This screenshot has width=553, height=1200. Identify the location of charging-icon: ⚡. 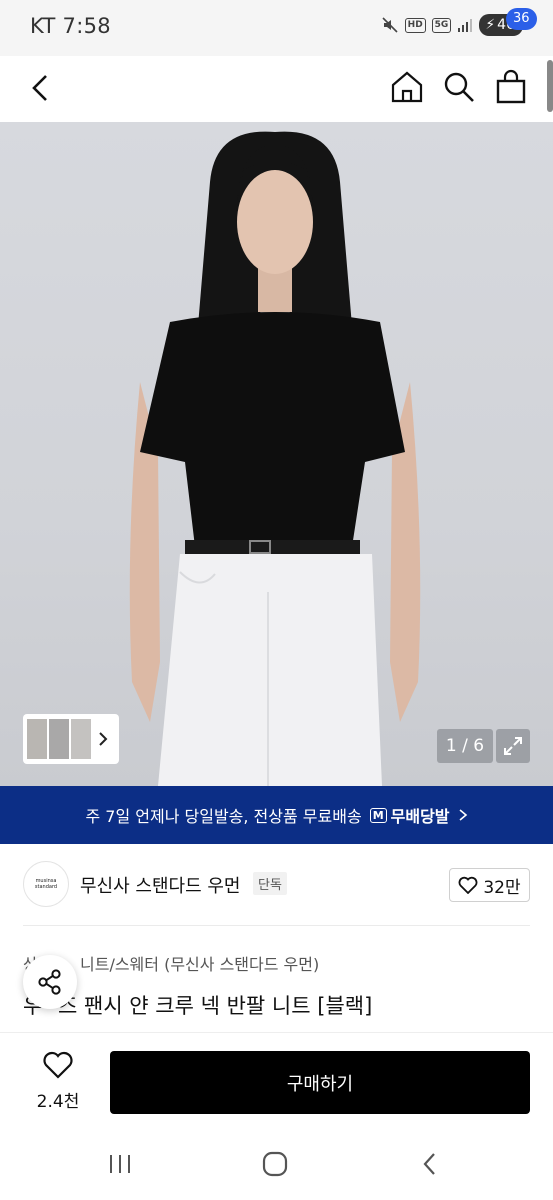
(490, 25).